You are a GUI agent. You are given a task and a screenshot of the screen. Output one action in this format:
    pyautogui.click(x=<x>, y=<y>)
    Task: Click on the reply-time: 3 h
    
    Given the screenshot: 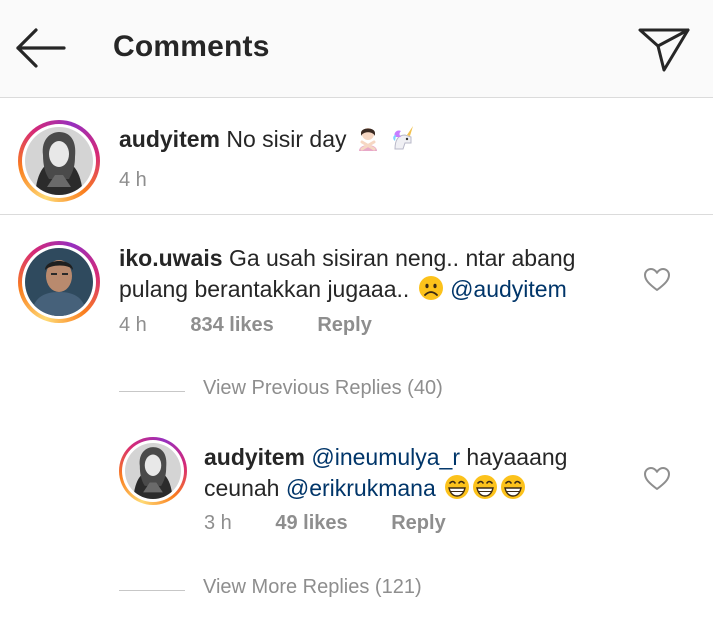 What is the action you would take?
    pyautogui.click(x=218, y=523)
    